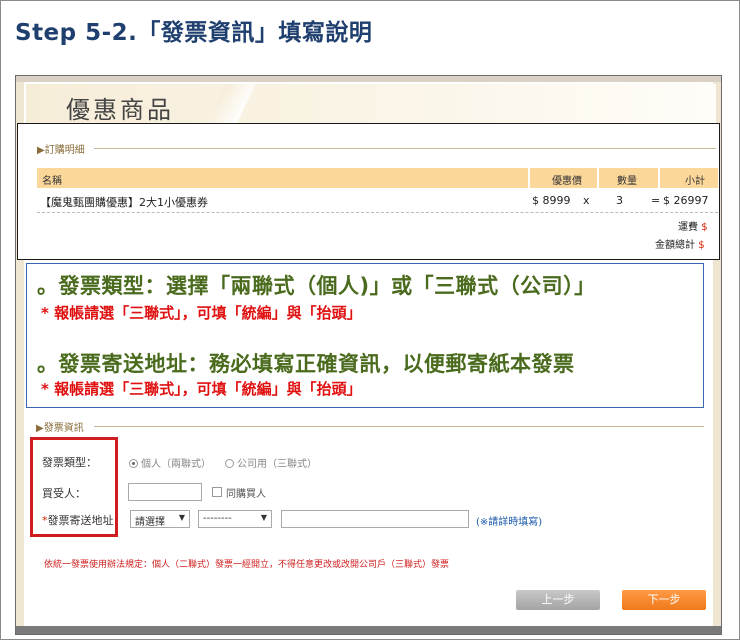 This screenshot has height=640, width=740. I want to click on invoice-section-title: ▶發票資訊, so click(60, 428).